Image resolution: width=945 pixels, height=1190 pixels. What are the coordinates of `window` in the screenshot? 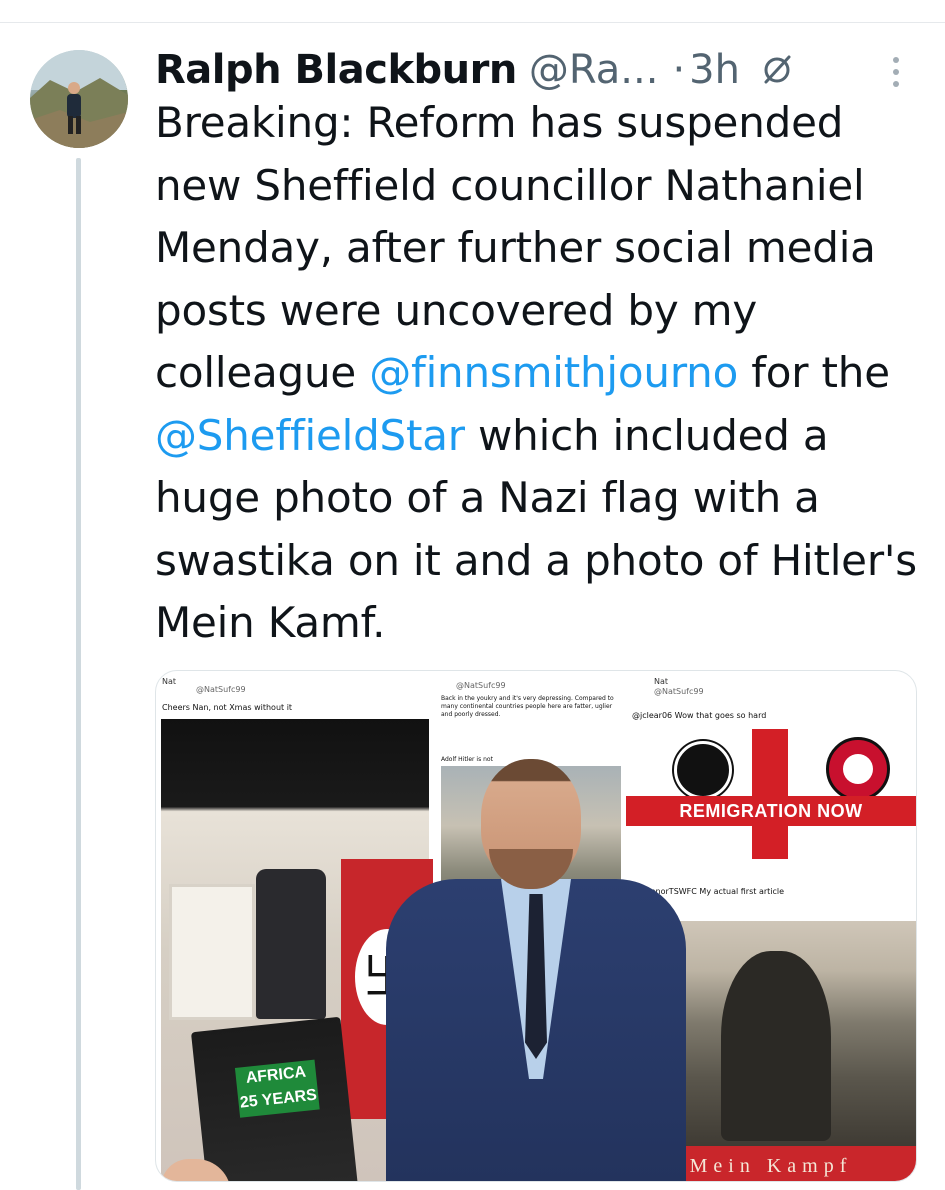 It's located at (212, 952).